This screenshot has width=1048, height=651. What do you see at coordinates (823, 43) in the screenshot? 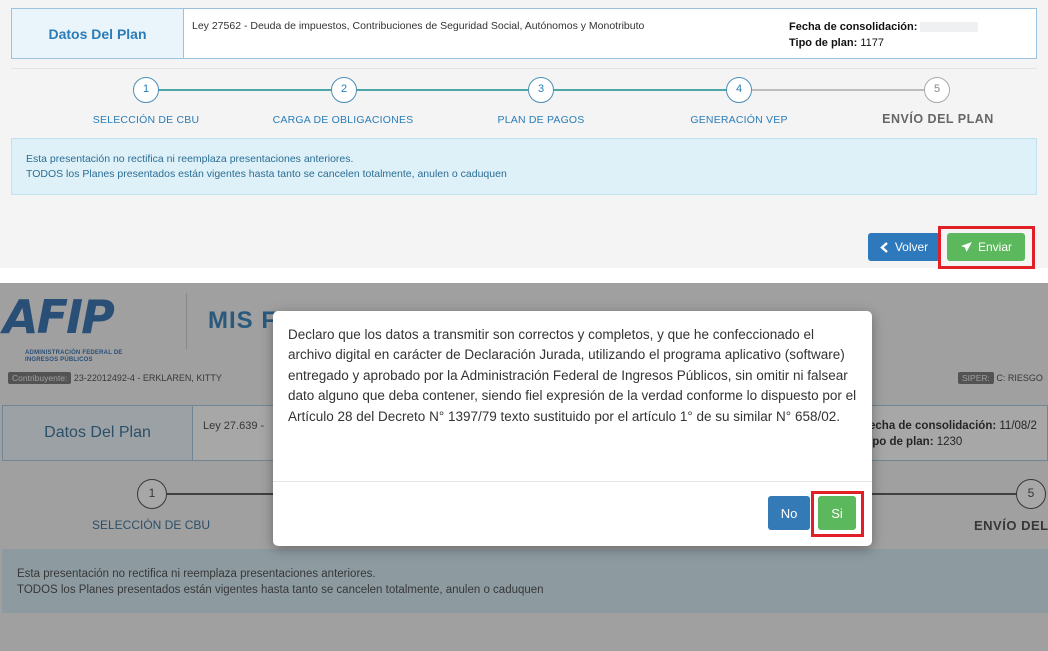
I see `tipo-label: Tipo de plan:` at bounding box center [823, 43].